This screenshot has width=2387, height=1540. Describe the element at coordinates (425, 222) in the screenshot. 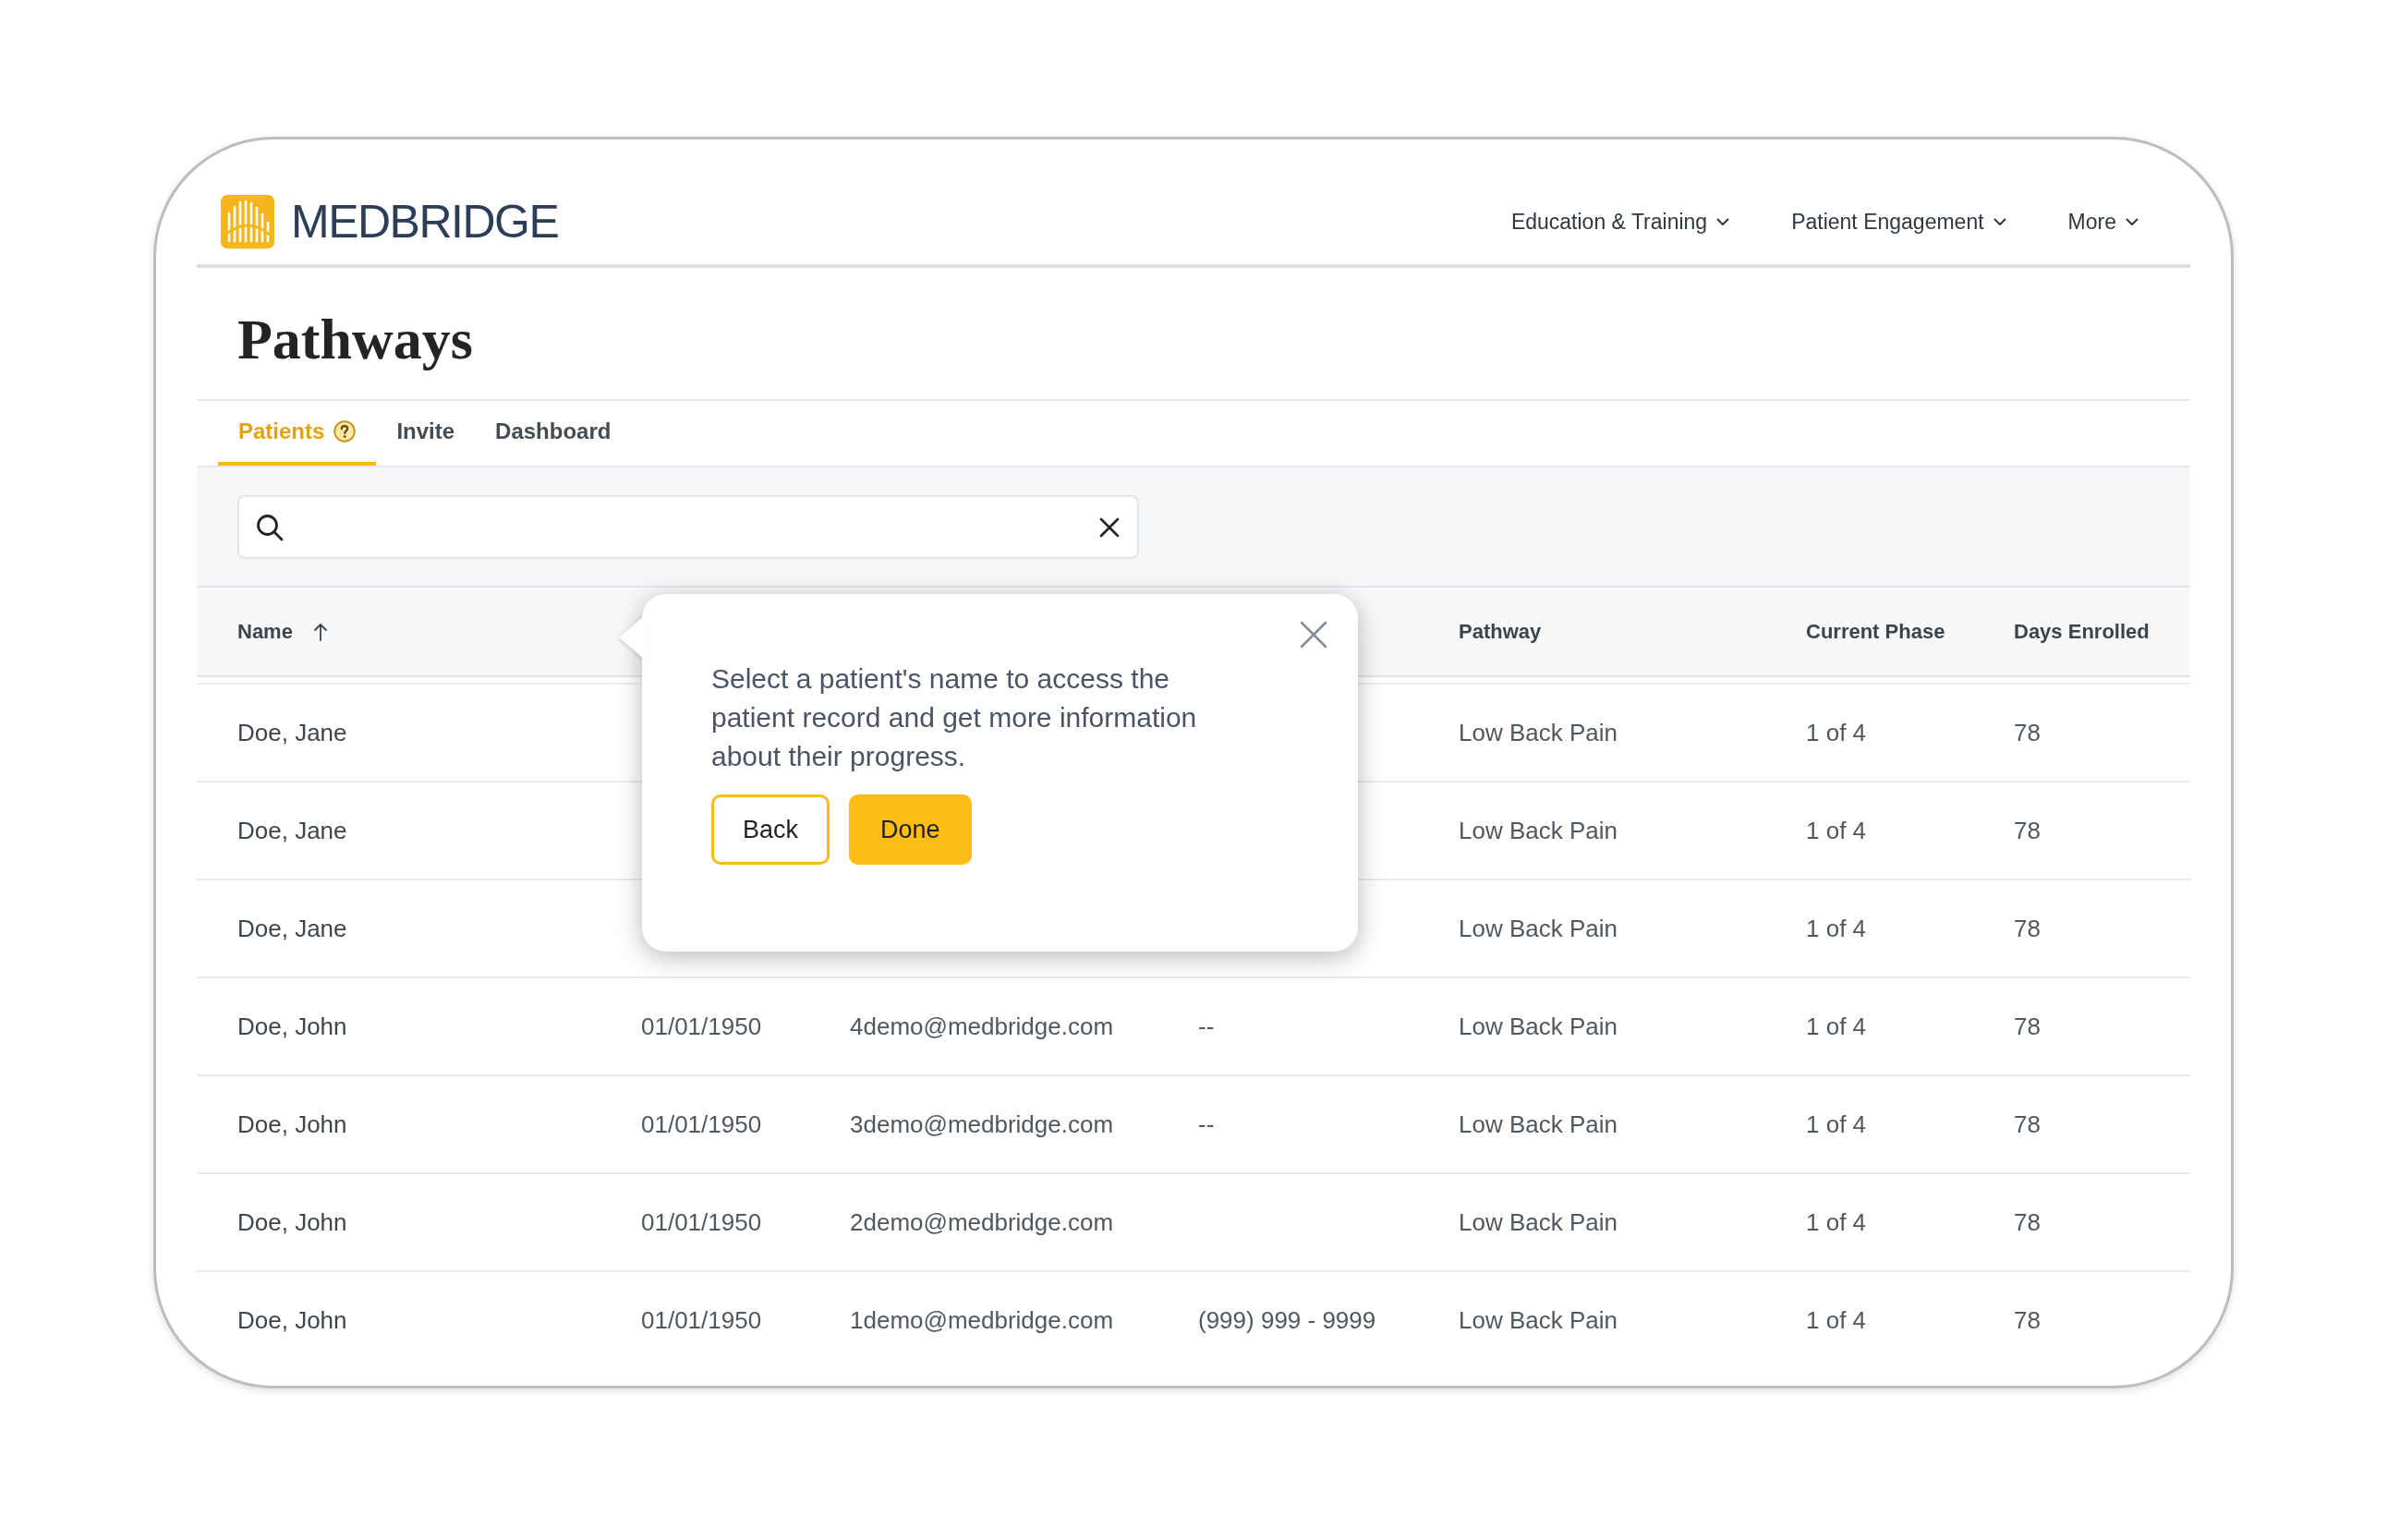

I see `brand-name: MEDBRIDGE` at that location.